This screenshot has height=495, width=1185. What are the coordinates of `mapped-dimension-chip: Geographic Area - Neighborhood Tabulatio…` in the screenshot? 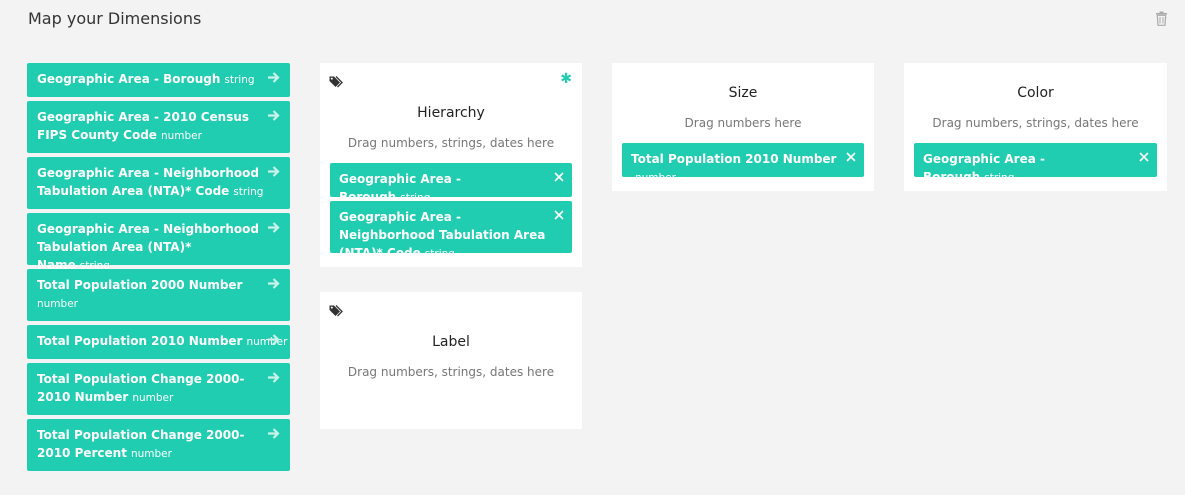 It's located at (451, 227).